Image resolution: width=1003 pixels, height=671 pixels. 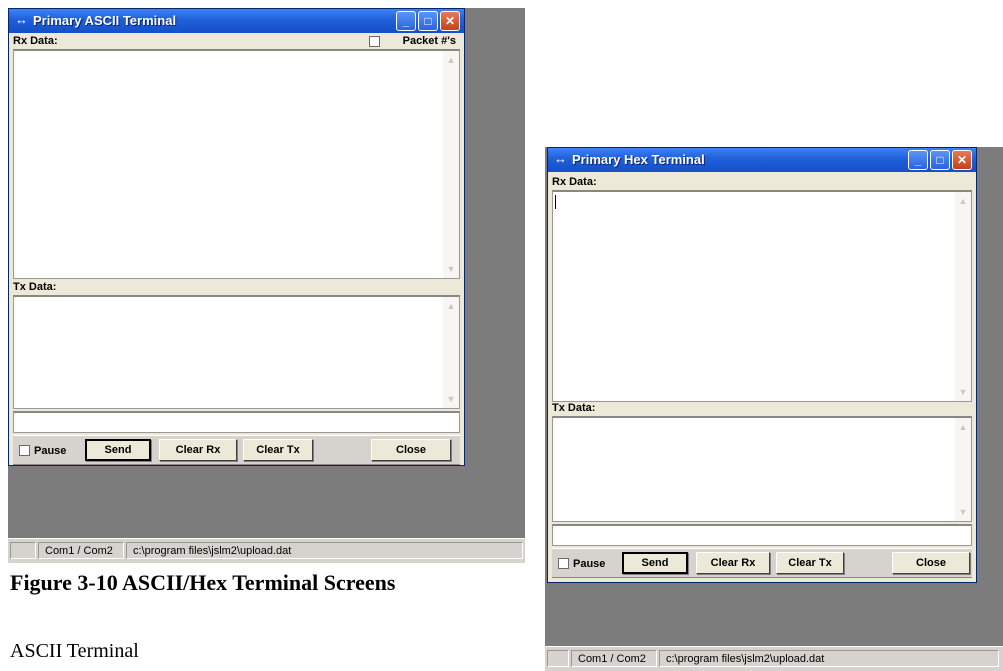 I want to click on rx-section-header: Rx Data: Packet #'s, so click(x=236, y=41).